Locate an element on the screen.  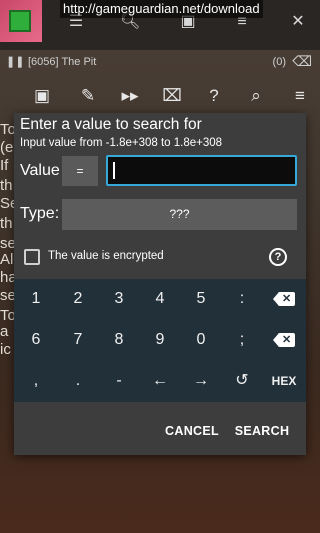
key-6: 6 is located at coordinates (36, 340).